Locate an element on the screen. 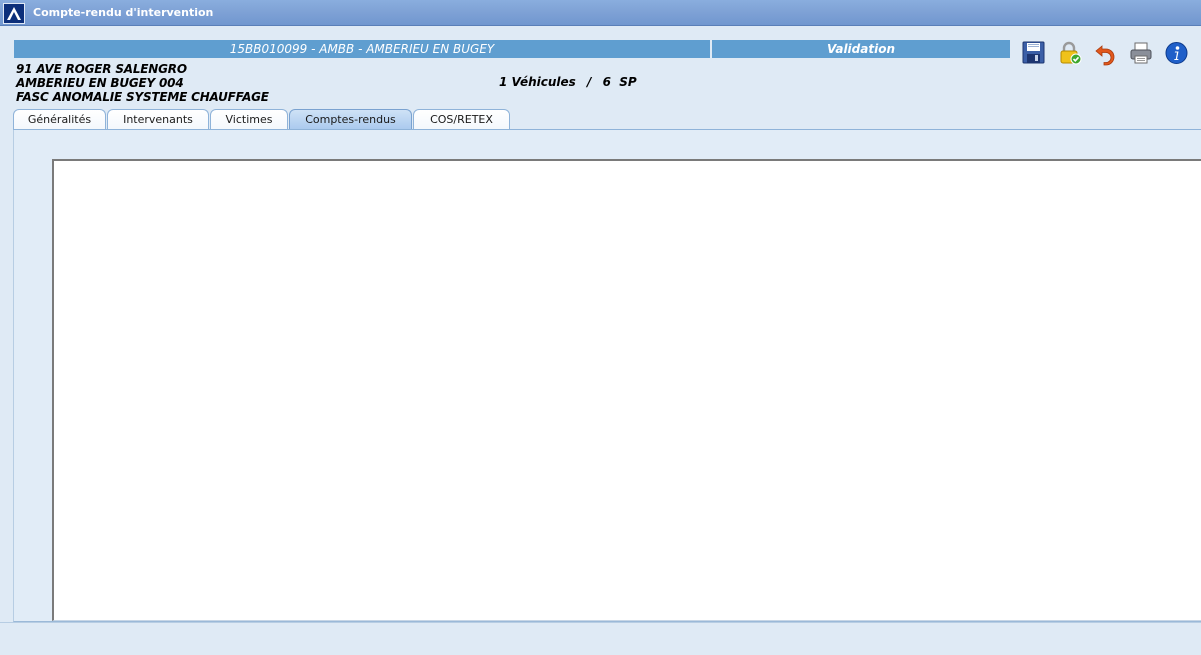 The image size is (1201, 655). tab-generalites: Généralités is located at coordinates (59, 119).